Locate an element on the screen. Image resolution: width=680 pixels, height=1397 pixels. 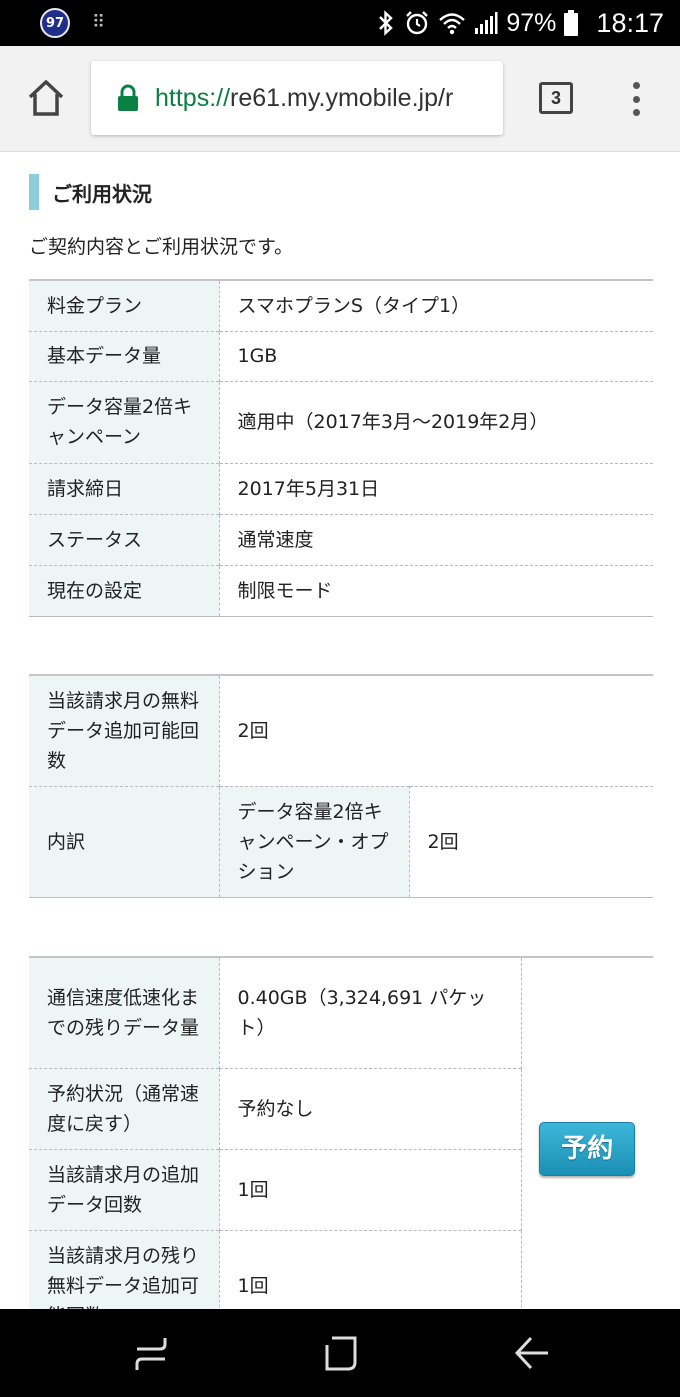
row-label: ステータス is located at coordinates (124, 539).